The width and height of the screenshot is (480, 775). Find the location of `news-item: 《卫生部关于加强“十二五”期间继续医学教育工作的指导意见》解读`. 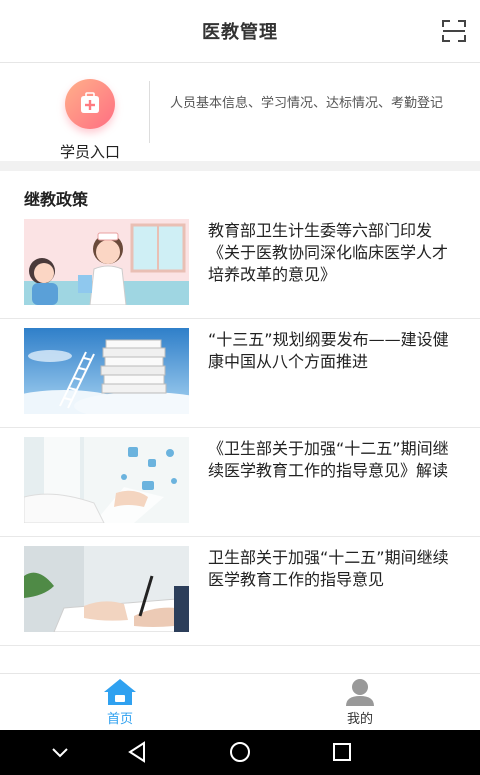

news-item: 《卫生部关于加强“十二五”期间继续医学教育工作的指导意见》解读 is located at coordinates (240, 482).